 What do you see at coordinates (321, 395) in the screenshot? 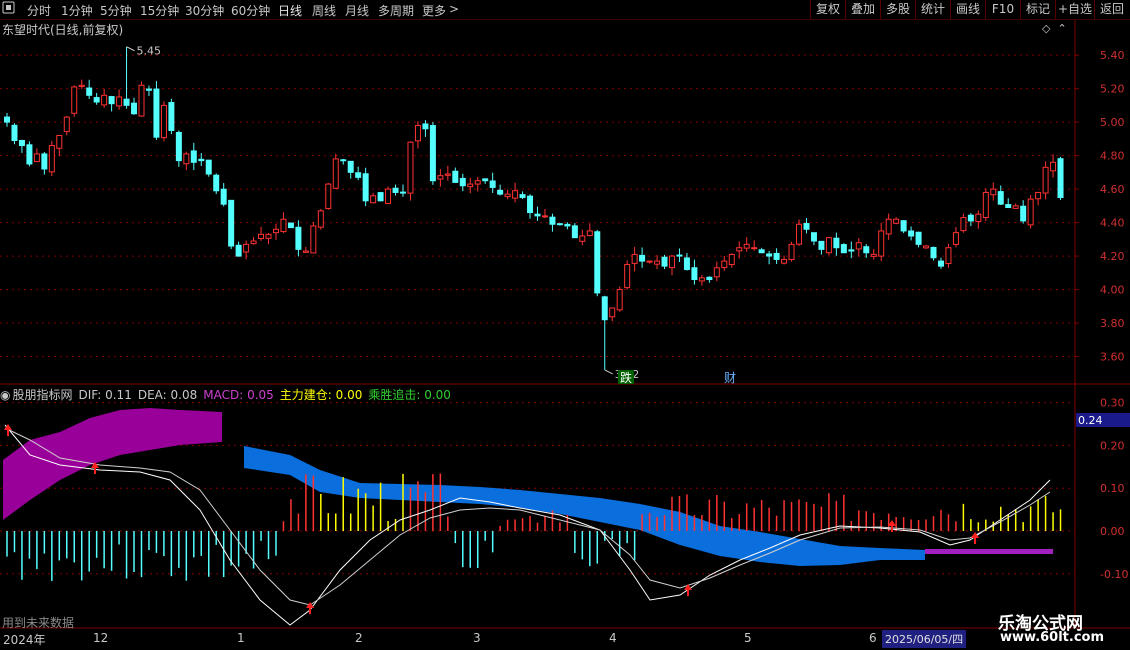
I see `zhuli-value: 主力建仓: 0.00` at bounding box center [321, 395].